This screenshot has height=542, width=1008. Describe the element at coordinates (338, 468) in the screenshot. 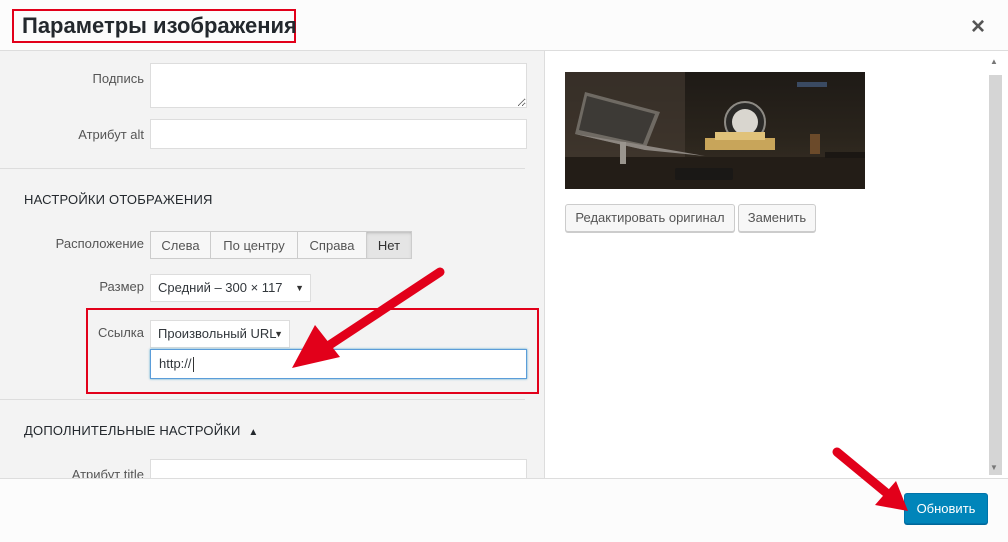

I see `title-attr-input` at that location.